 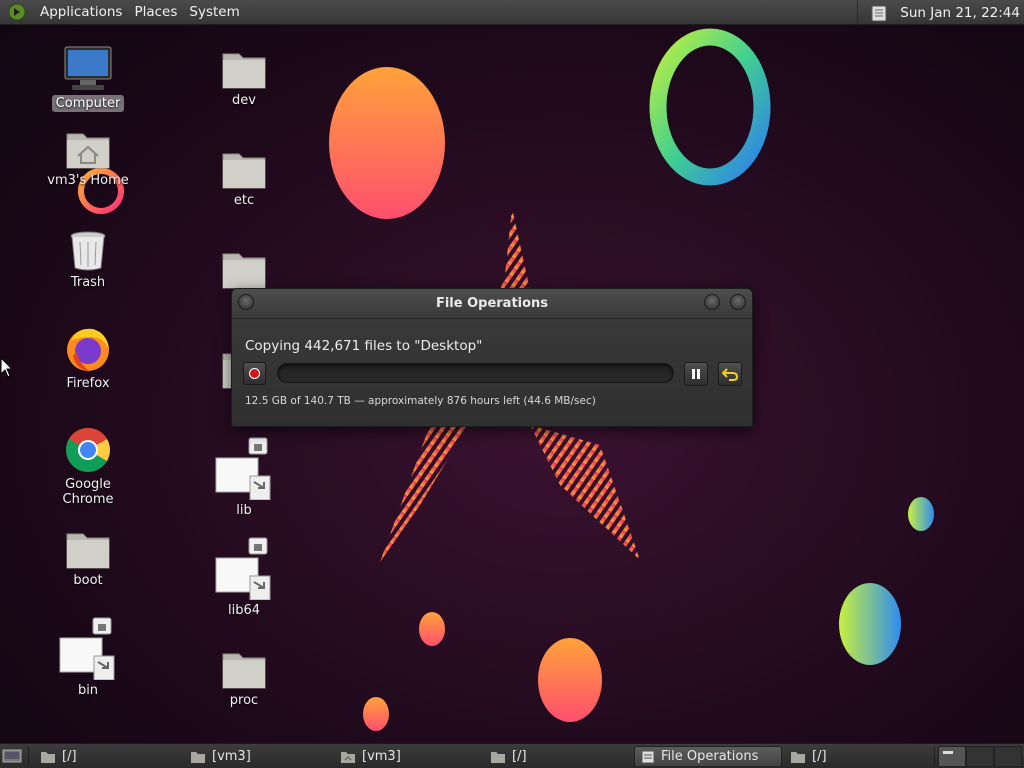 What do you see at coordinates (88, 68) in the screenshot?
I see `computer-icon` at bounding box center [88, 68].